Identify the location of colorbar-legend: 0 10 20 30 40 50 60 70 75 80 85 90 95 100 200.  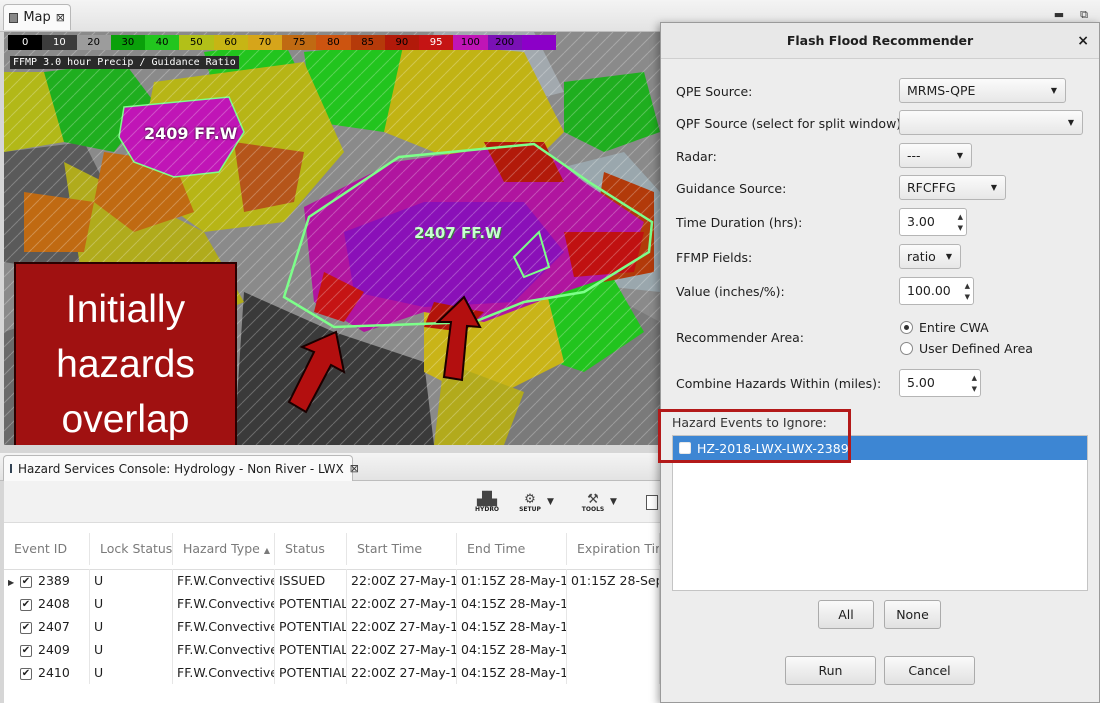
(282, 42).